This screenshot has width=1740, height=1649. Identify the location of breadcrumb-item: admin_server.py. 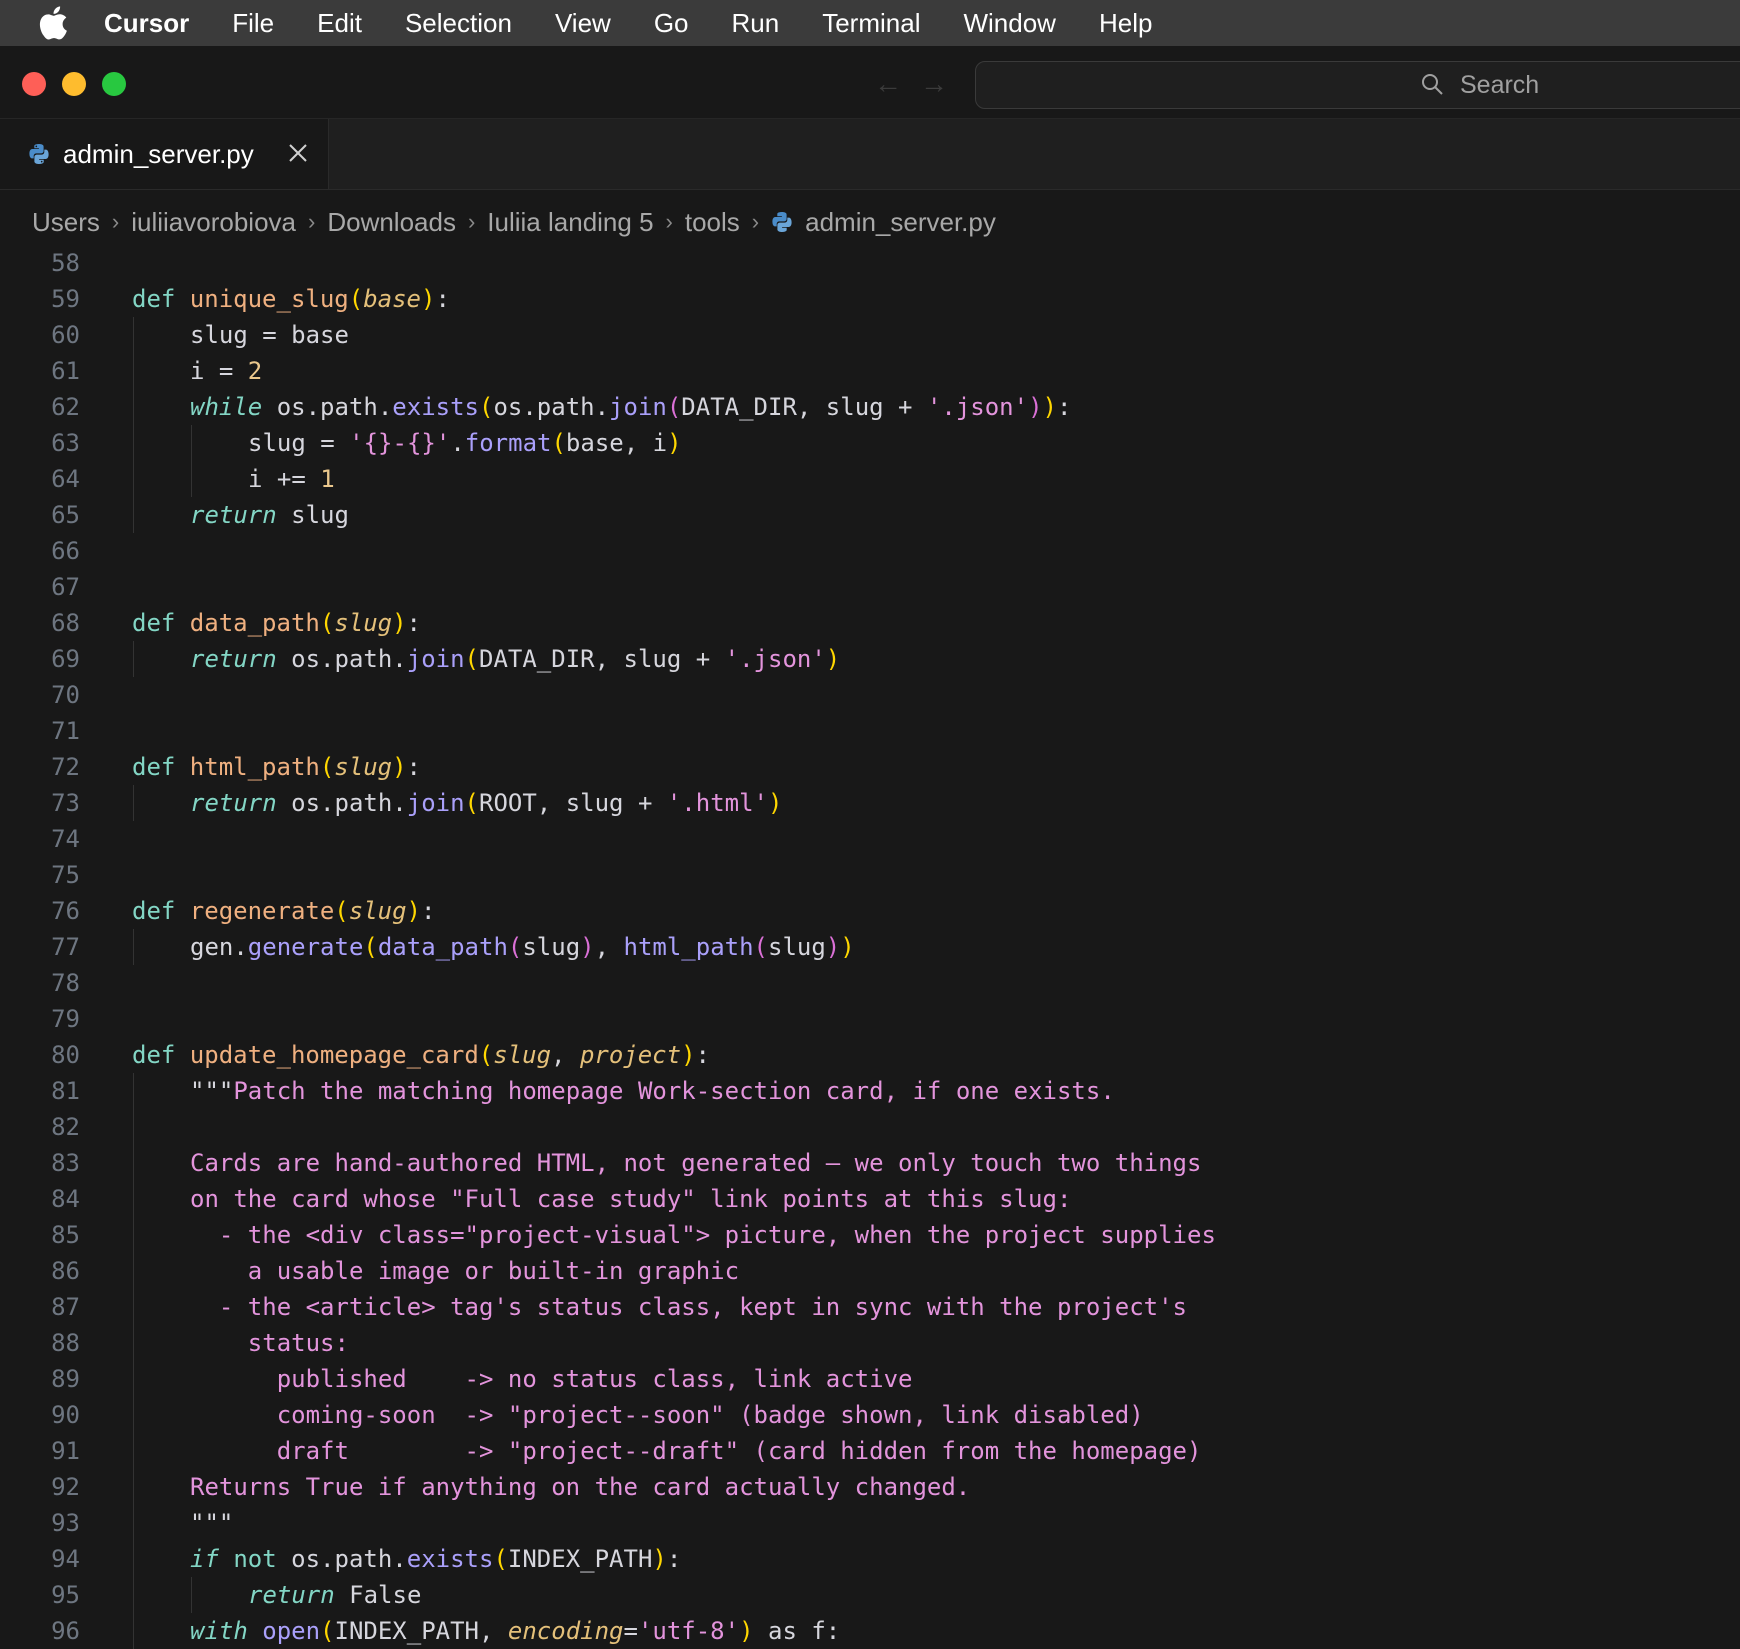
(900, 222).